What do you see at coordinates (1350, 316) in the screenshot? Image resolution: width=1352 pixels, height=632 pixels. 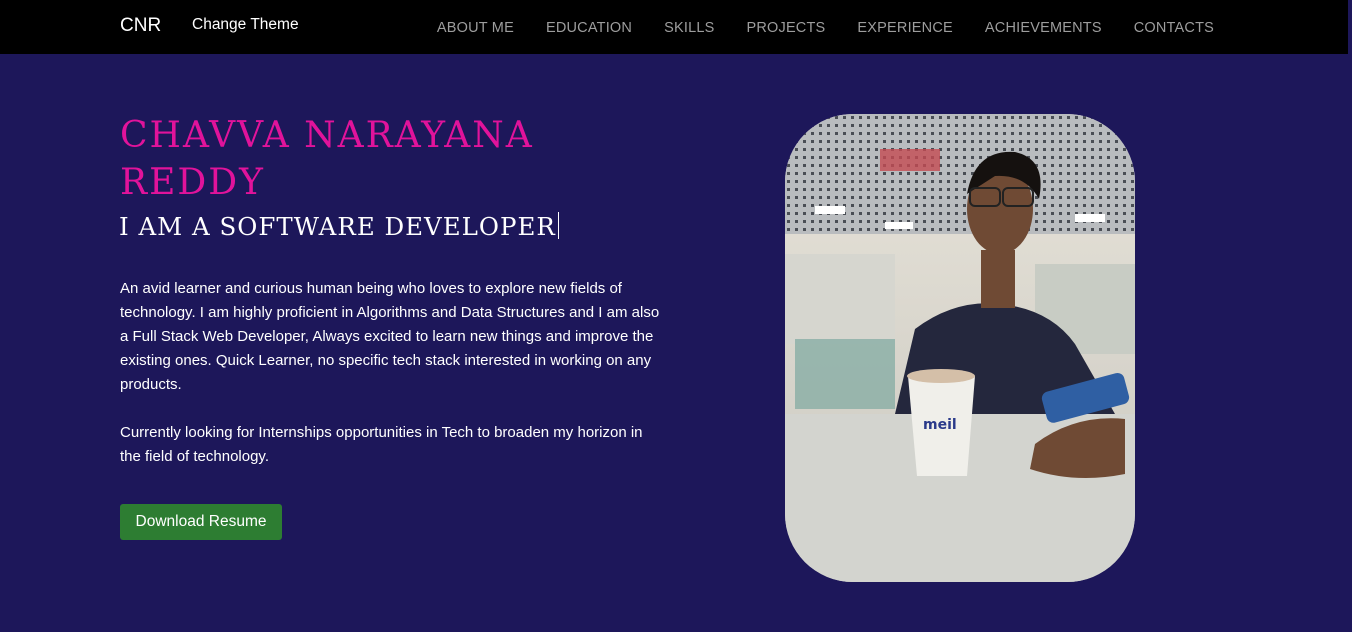 I see `page-scrollbar` at bounding box center [1350, 316].